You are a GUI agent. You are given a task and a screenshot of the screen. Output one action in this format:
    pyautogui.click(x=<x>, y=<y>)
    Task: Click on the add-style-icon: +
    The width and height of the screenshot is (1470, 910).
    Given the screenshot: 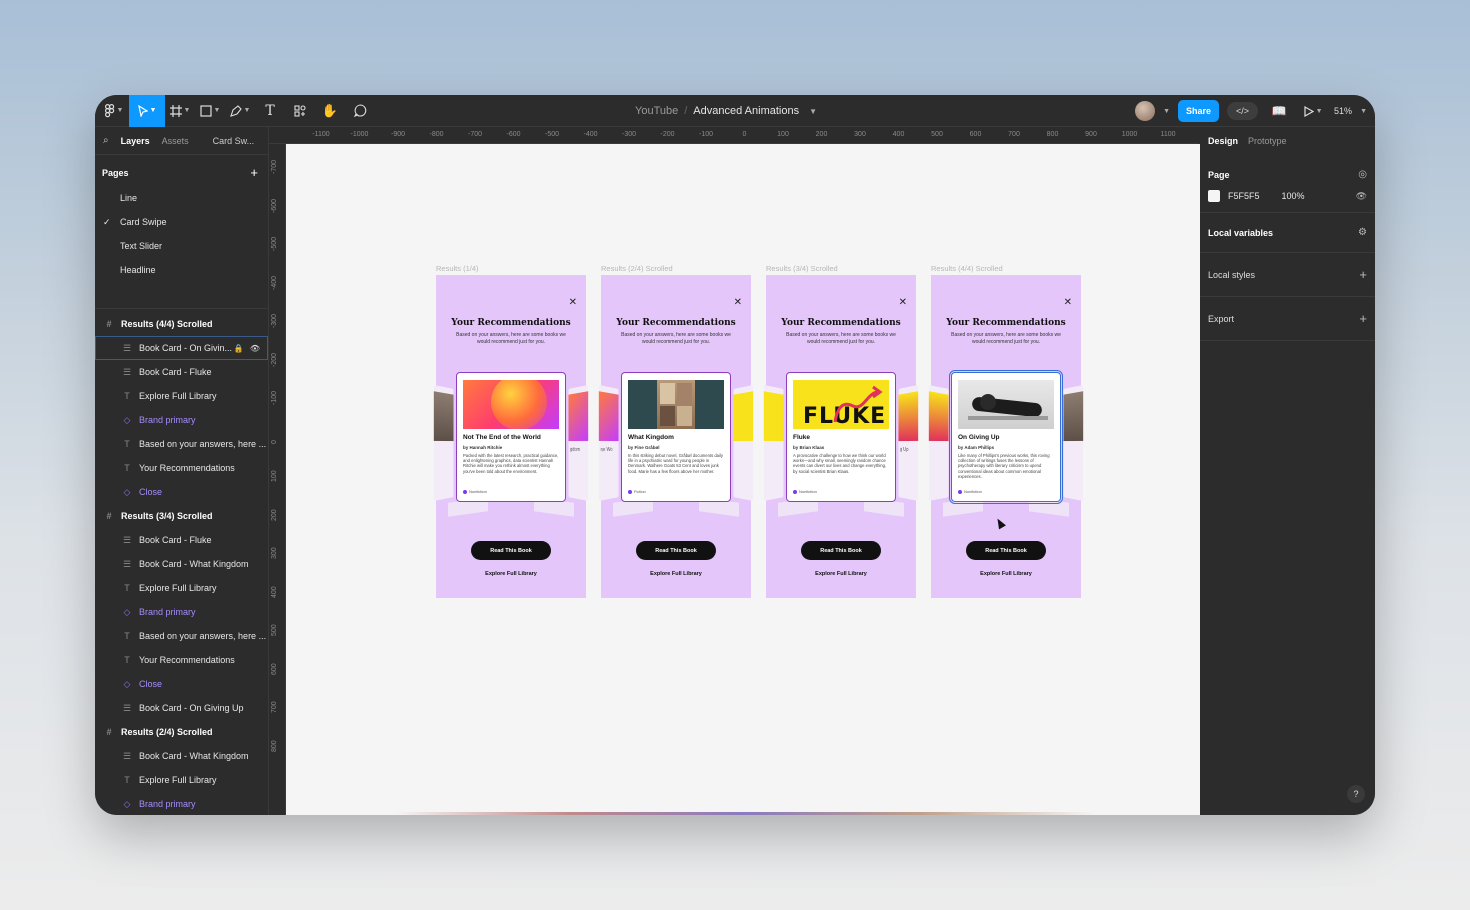 What is the action you would take?
    pyautogui.click(x=1363, y=274)
    